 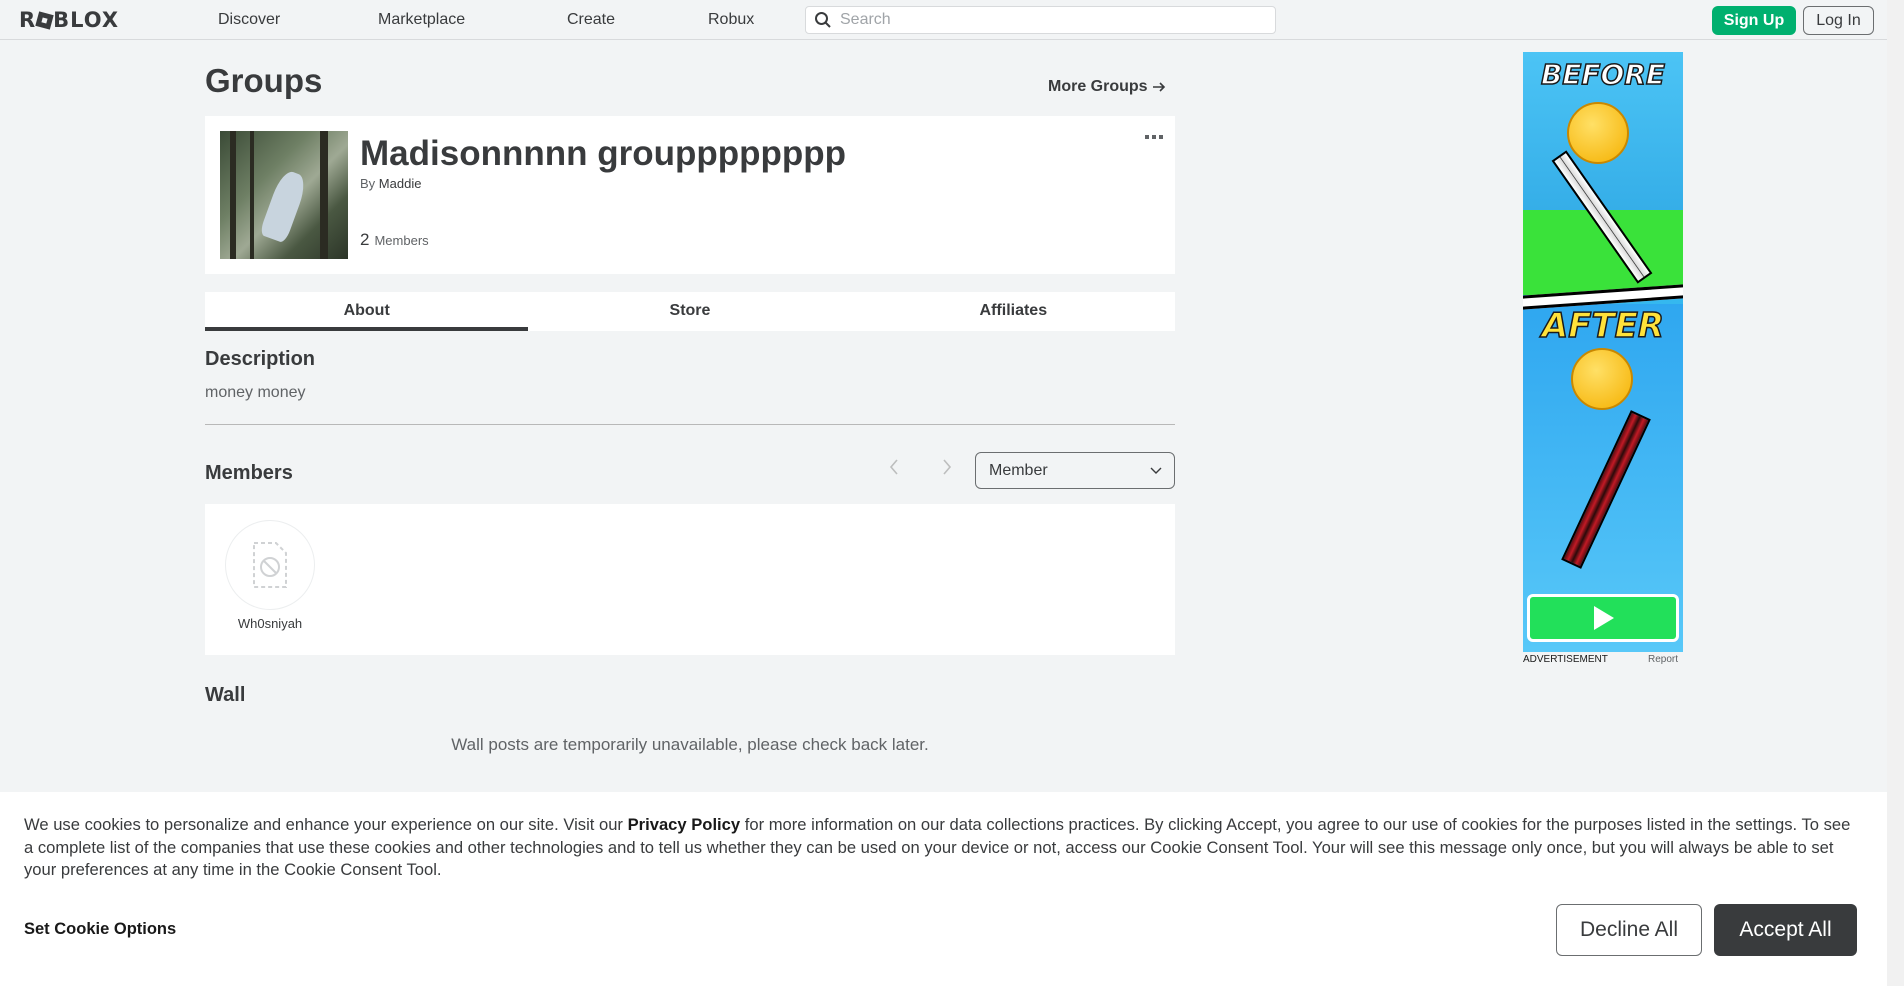 I want to click on nav-robux: Robux, so click(x=731, y=20).